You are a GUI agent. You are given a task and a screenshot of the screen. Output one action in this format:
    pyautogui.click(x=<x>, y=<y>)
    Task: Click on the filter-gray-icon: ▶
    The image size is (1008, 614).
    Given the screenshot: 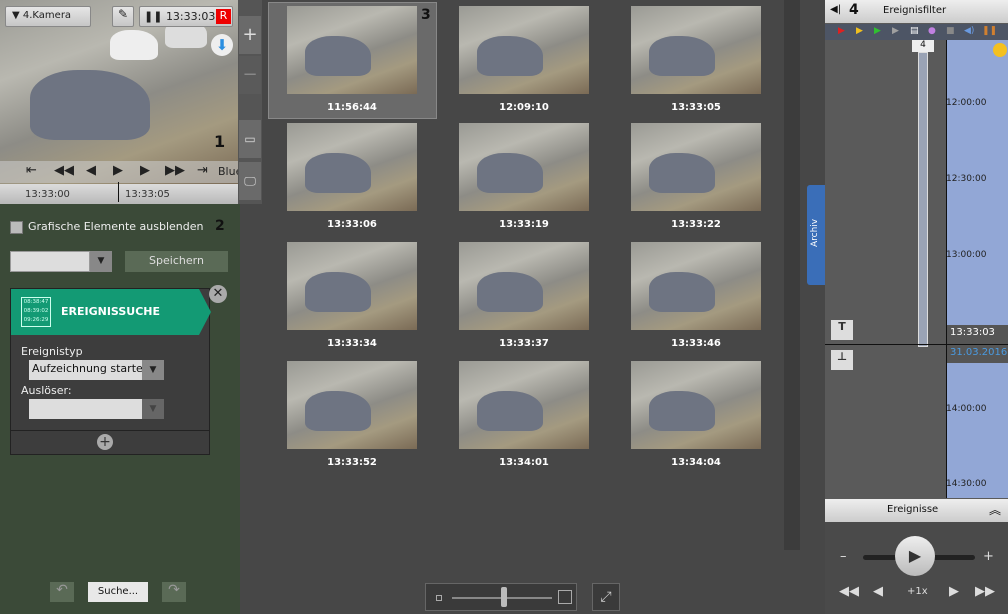 What is the action you would take?
    pyautogui.click(x=895, y=31)
    